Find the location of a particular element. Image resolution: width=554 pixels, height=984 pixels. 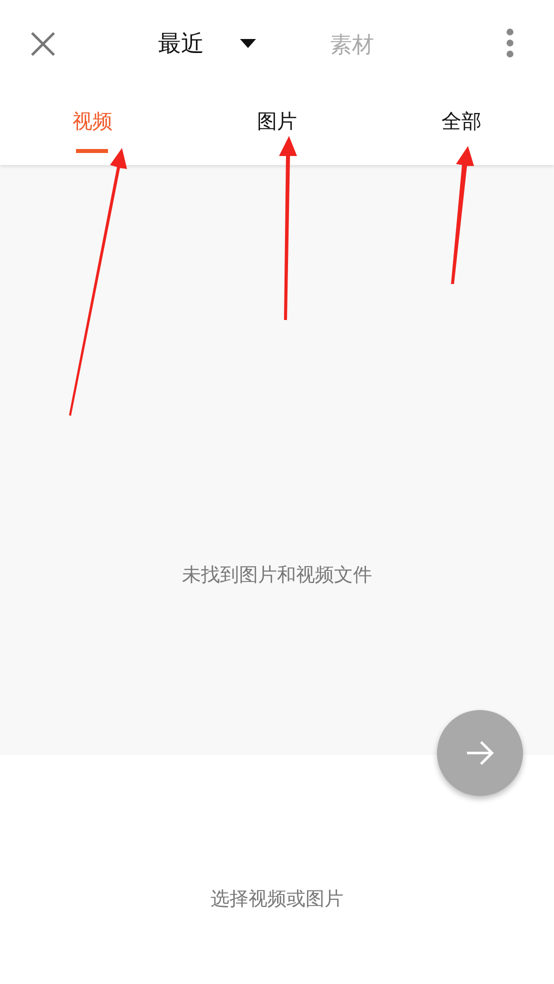

close-icon is located at coordinates (43, 44).